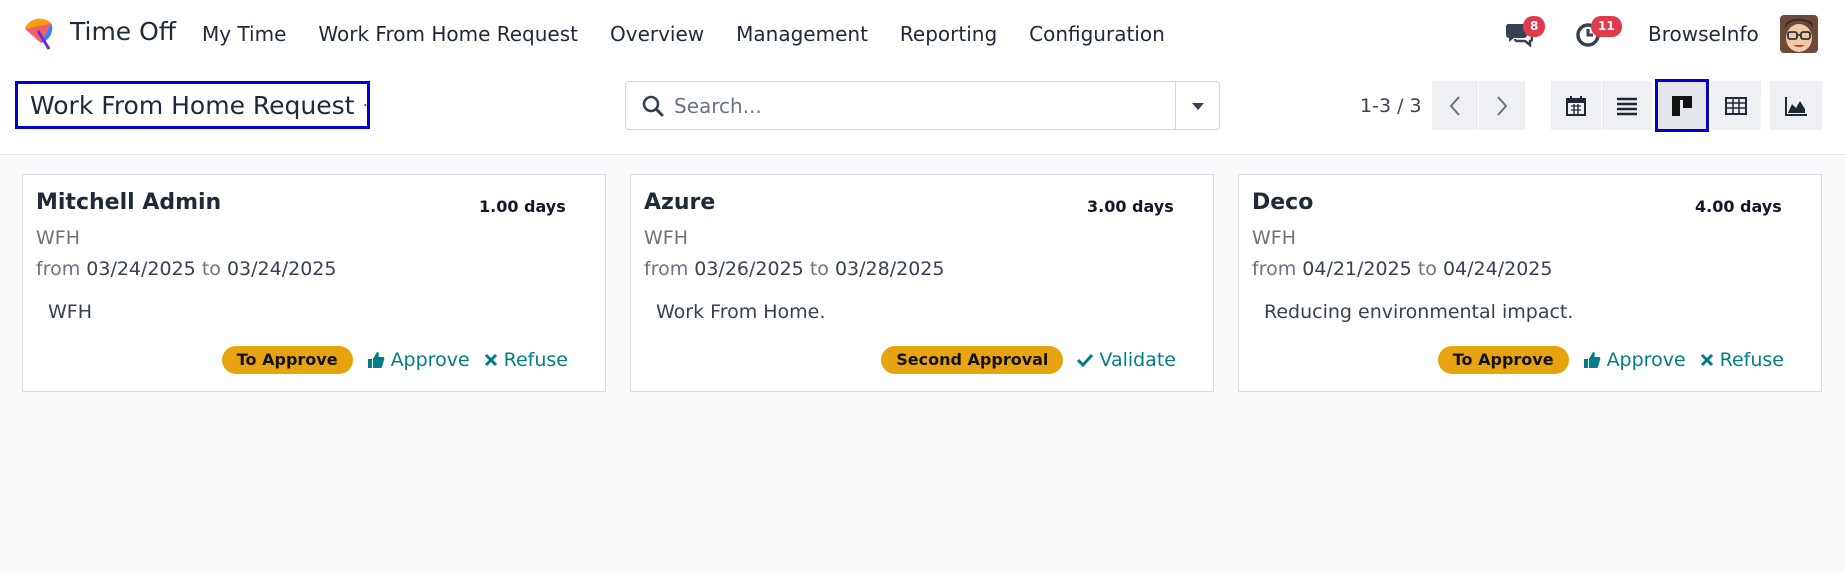  I want to click on area-chart-icon, so click(1796, 106).